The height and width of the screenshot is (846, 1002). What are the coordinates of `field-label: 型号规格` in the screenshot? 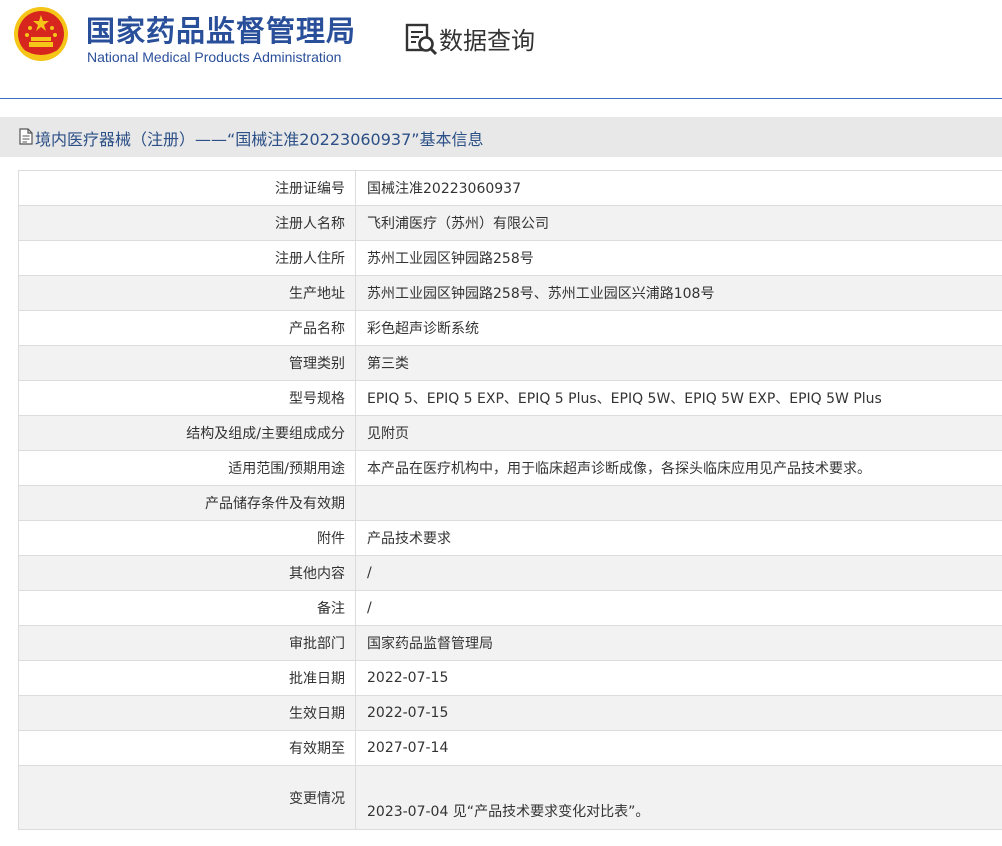 It's located at (187, 398).